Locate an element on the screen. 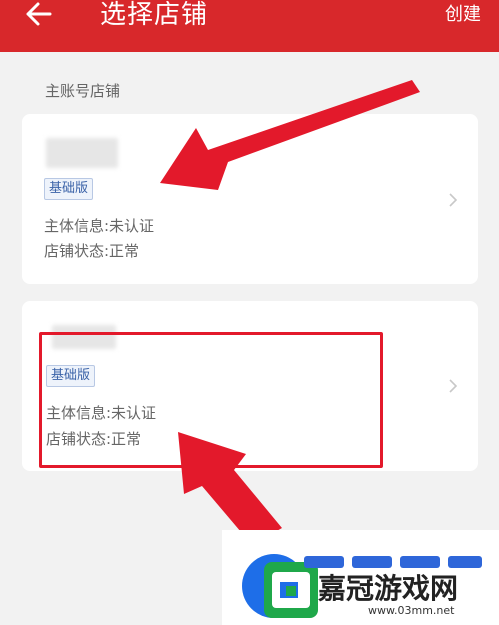  watermark-url: www.03mm.net is located at coordinates (411, 610).